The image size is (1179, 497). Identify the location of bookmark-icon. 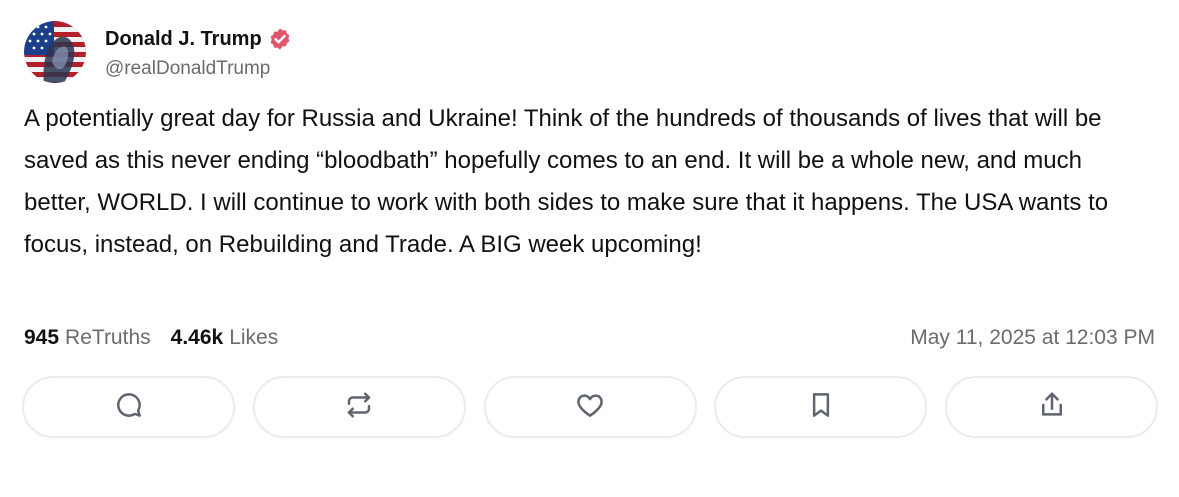
(821, 407).